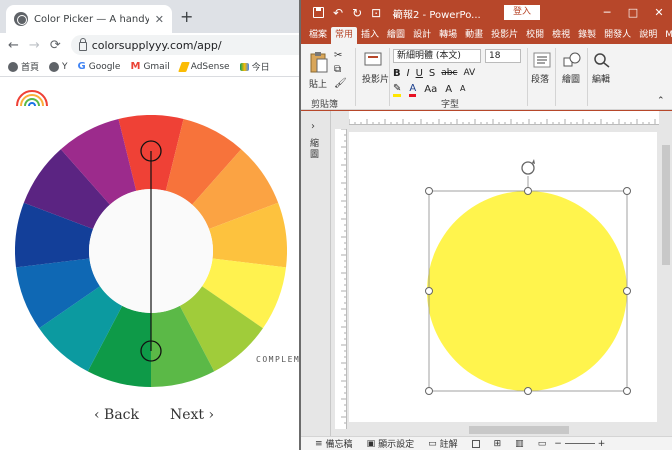  Describe the element at coordinates (430, 90) in the screenshot. I see `change-case-button: Aa` at that location.